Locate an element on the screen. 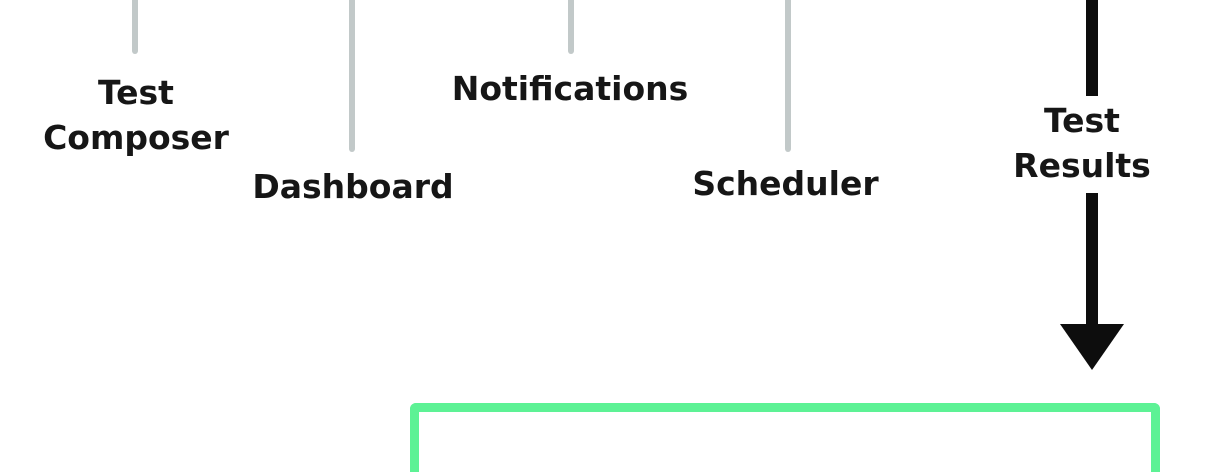 The image size is (1210, 472). node-scheduler: Scheduler is located at coordinates (785, 183).